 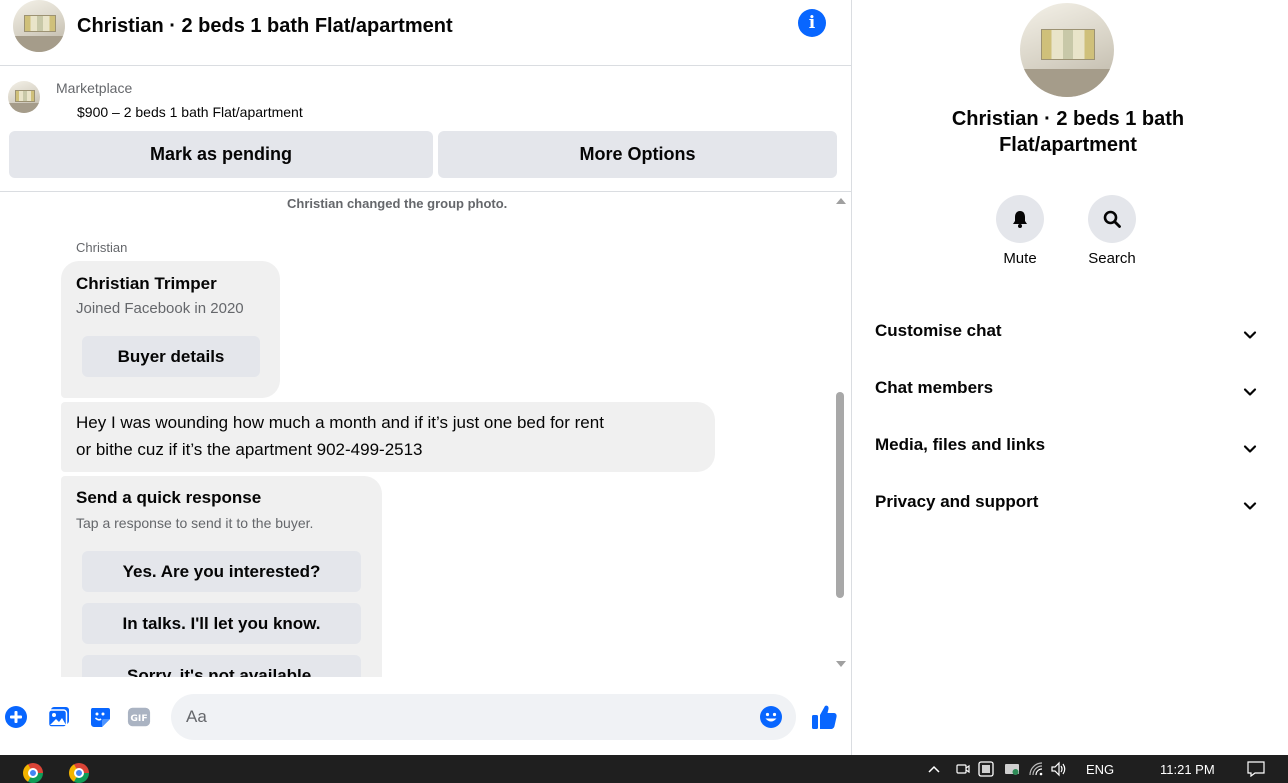 I want to click on taskbar: ENG 11:21 PM, so click(x=644, y=769).